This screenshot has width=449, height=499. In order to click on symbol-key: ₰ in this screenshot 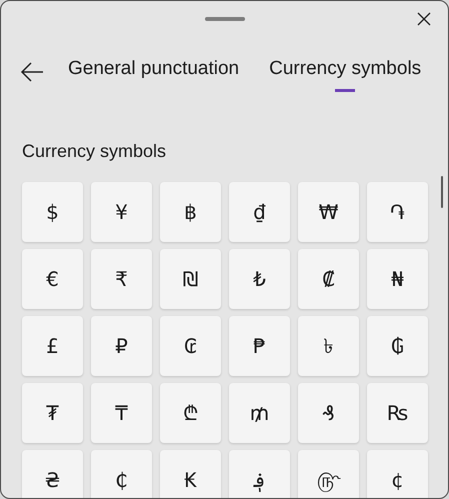, I will do `click(328, 413)`.